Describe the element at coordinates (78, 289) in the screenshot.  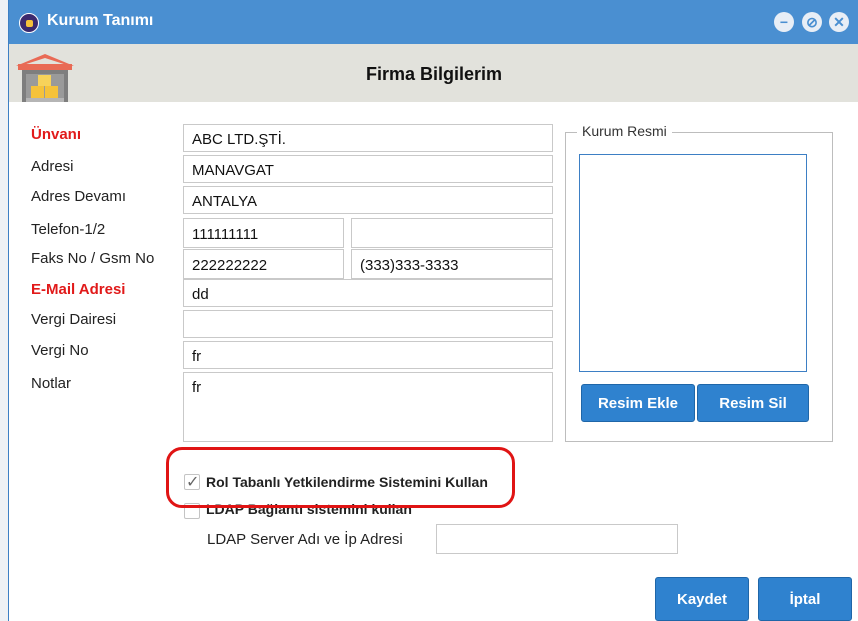
I see `email-label: E-Mail Adresi` at that location.